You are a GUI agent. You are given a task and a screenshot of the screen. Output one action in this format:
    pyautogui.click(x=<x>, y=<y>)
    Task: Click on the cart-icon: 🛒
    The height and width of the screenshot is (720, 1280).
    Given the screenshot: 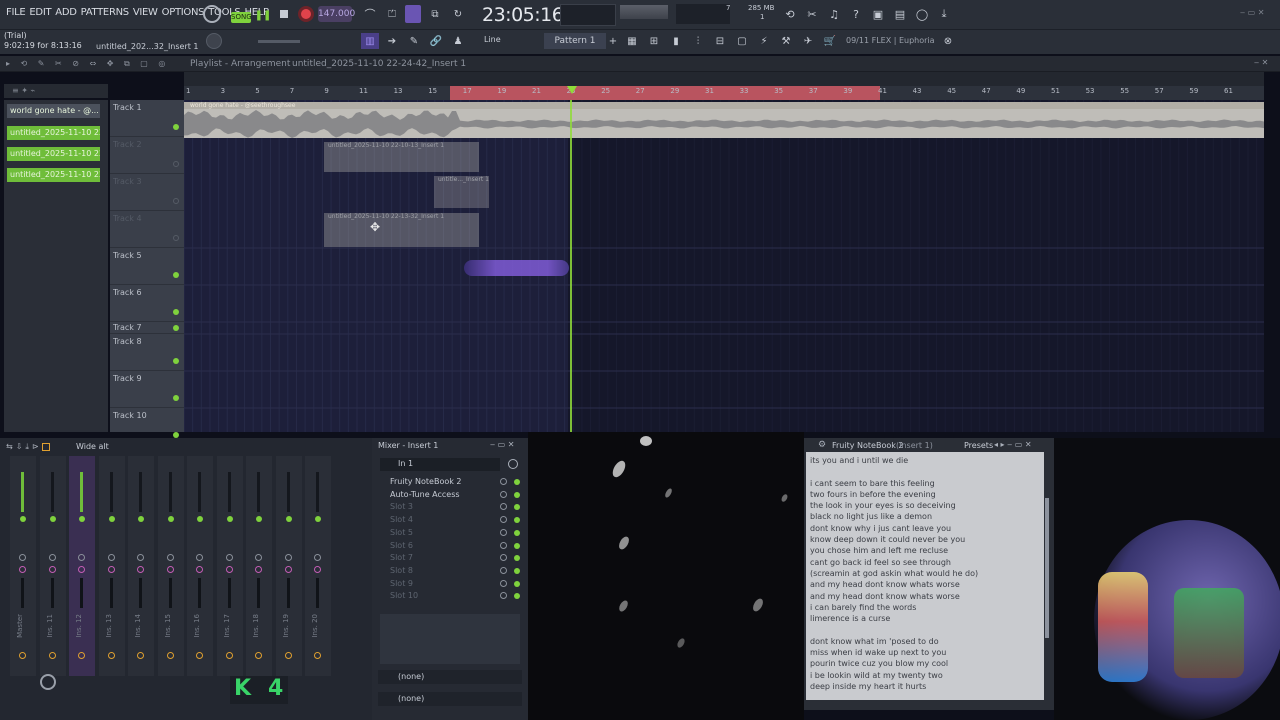 What is the action you would take?
    pyautogui.click(x=830, y=41)
    